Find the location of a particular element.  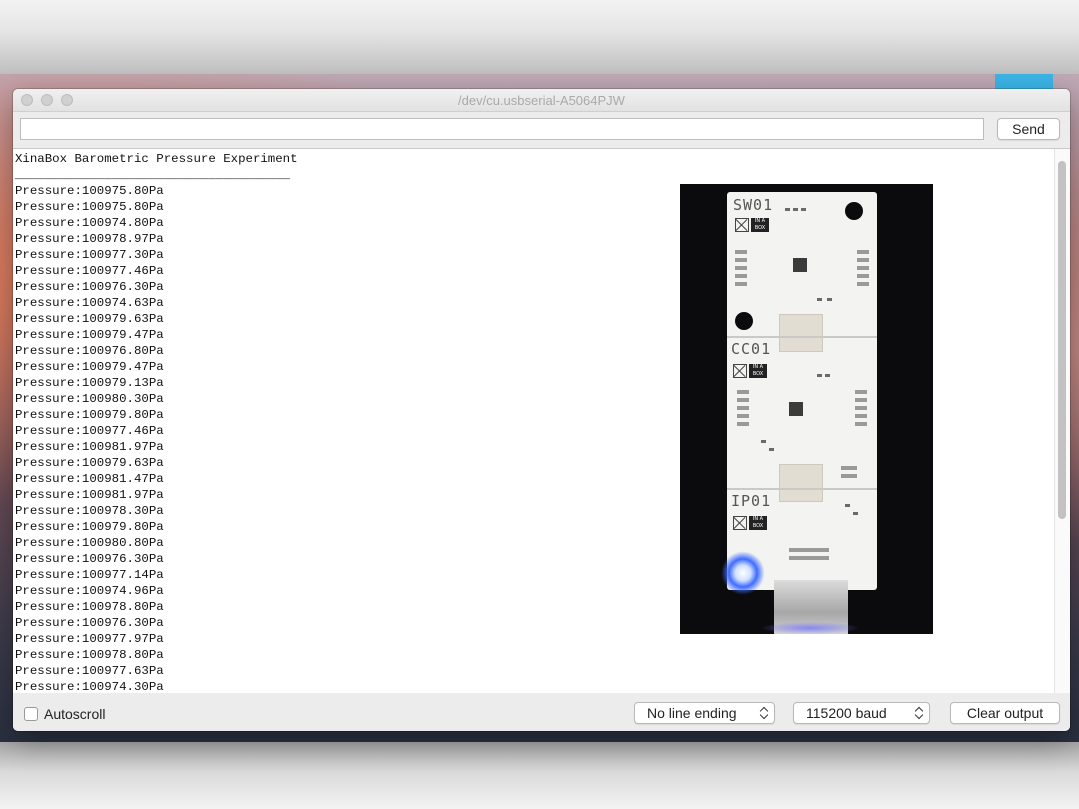

screen-vignette-bottom is located at coordinates (539, 775).